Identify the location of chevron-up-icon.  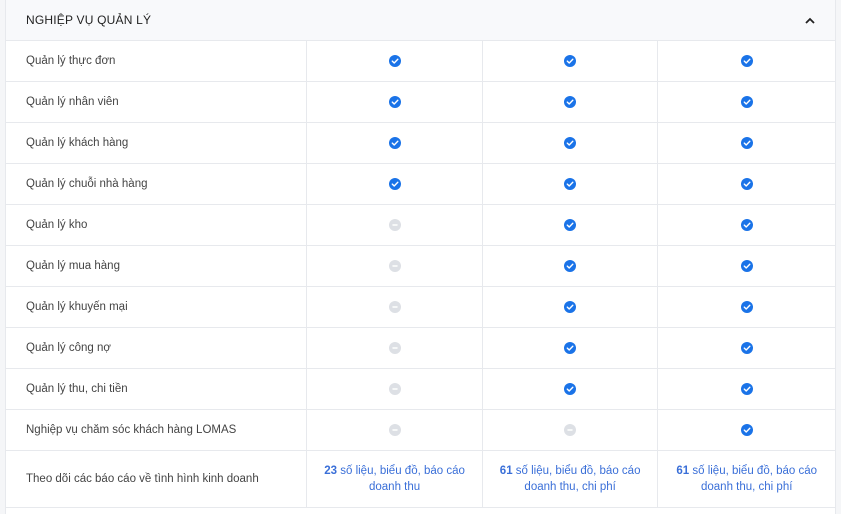
(810, 20).